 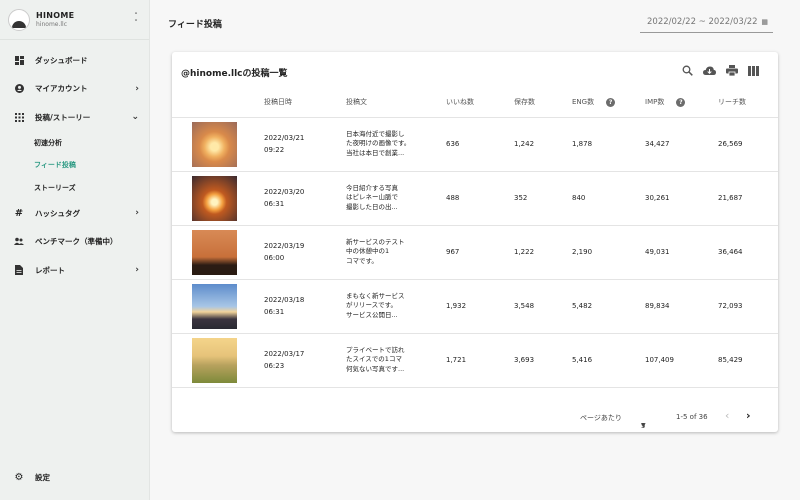 What do you see at coordinates (681, 198) in the screenshot?
I see `cell-imp: 30,261` at bounding box center [681, 198].